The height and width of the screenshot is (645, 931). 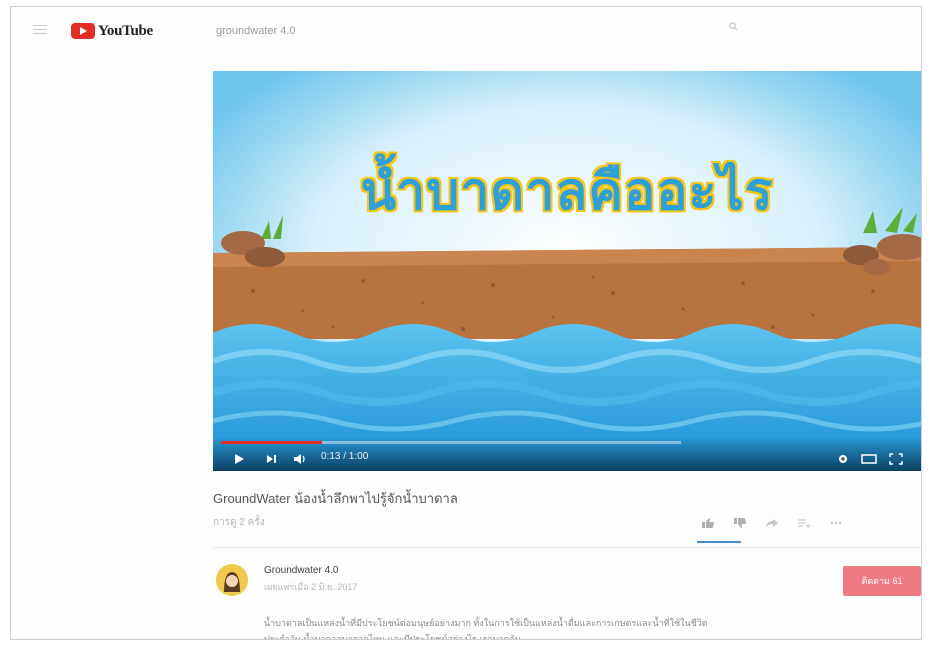 I want to click on top-bar: YouTube, so click(x=466, y=30).